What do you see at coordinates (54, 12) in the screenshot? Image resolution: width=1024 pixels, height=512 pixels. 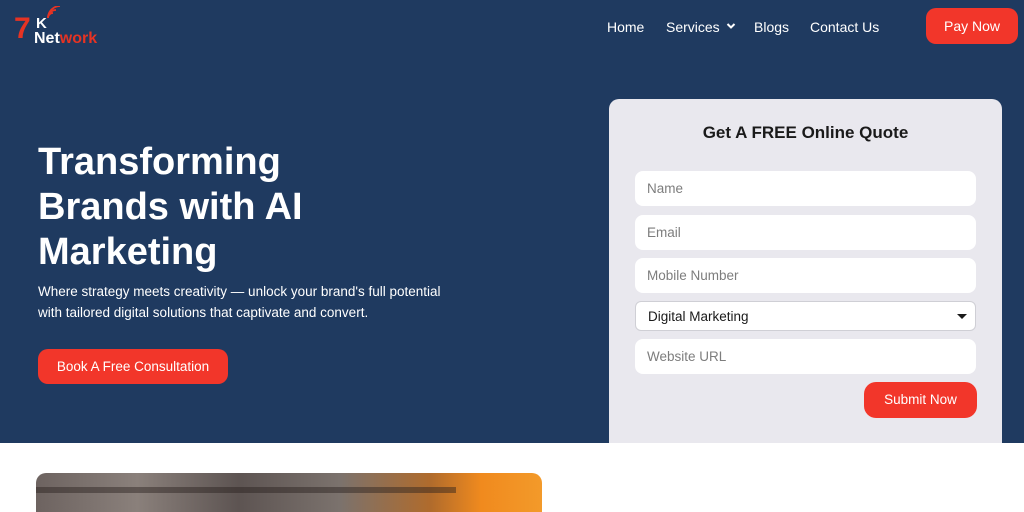 I see `signal-icon` at bounding box center [54, 12].